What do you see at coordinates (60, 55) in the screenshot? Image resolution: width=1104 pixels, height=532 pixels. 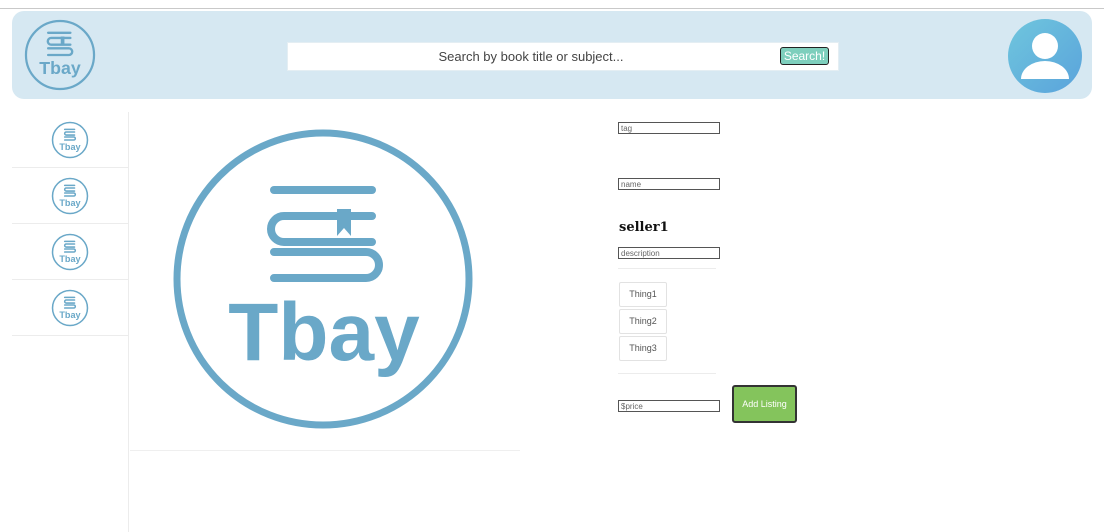 I see `tbay-logo: Tbay` at bounding box center [60, 55].